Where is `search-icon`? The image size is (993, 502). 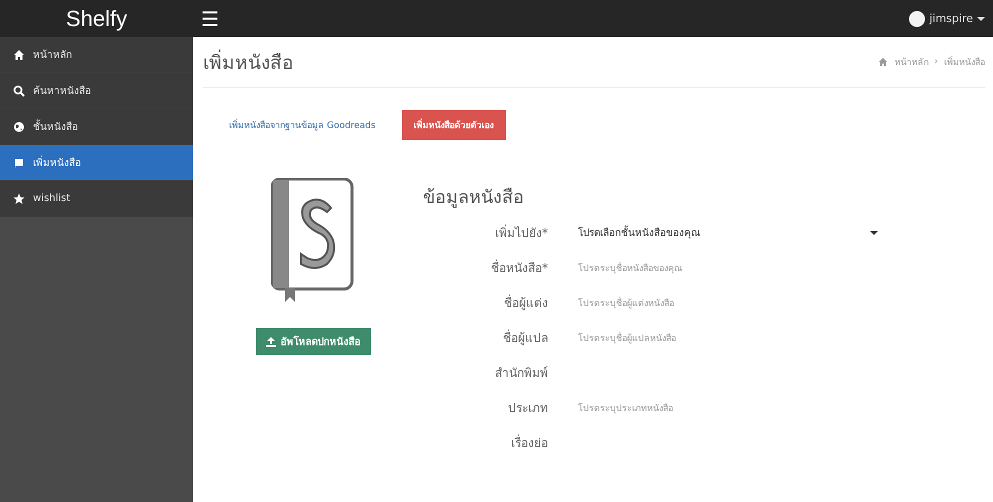
search-icon is located at coordinates (19, 90).